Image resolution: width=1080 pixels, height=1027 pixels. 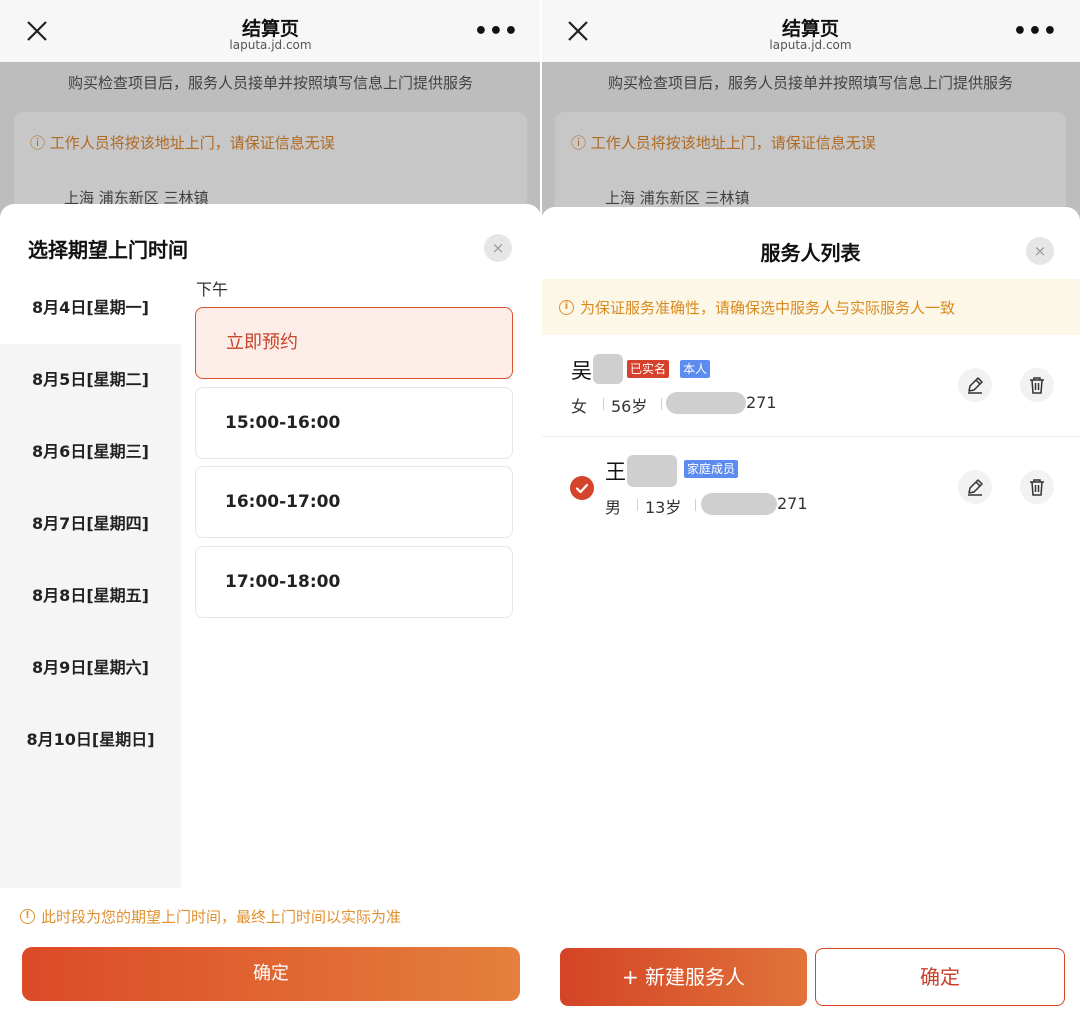 What do you see at coordinates (27, 916) in the screenshot?
I see `info-icon: !` at bounding box center [27, 916].